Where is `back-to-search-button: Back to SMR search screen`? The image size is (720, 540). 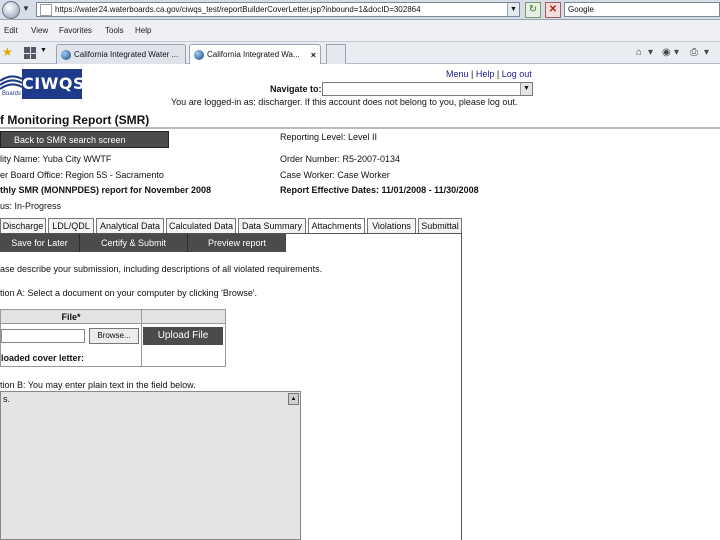
back-to-search-button: Back to SMR search screen is located at coordinates (84, 139).